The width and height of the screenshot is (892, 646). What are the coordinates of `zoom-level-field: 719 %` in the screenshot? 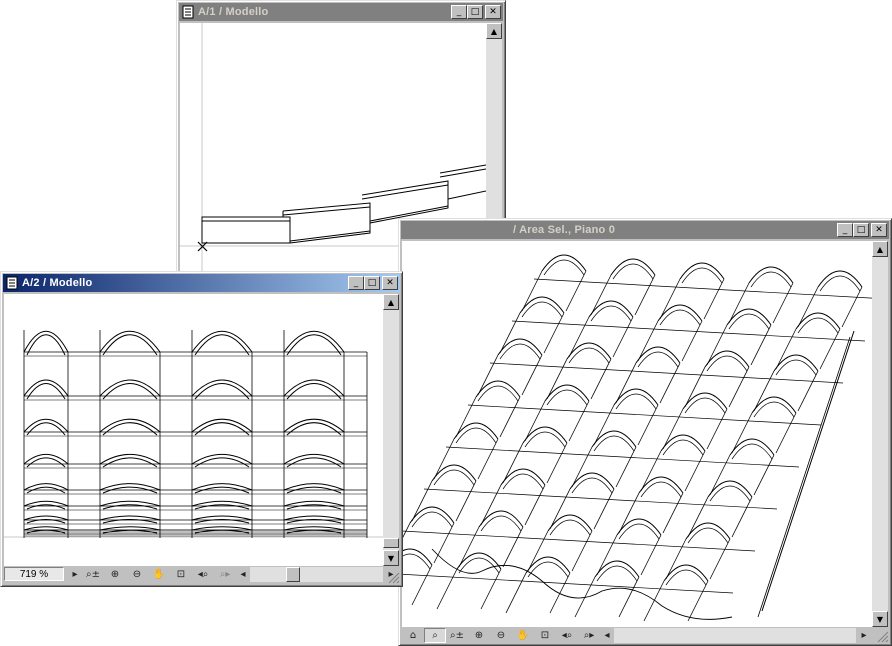 It's located at (34, 574).